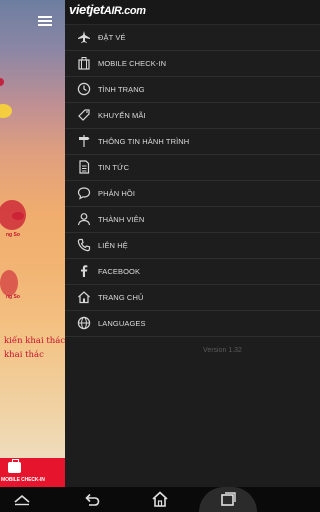 This screenshot has width=320, height=512. I want to click on hamburger-menu-icon, so click(45, 21).